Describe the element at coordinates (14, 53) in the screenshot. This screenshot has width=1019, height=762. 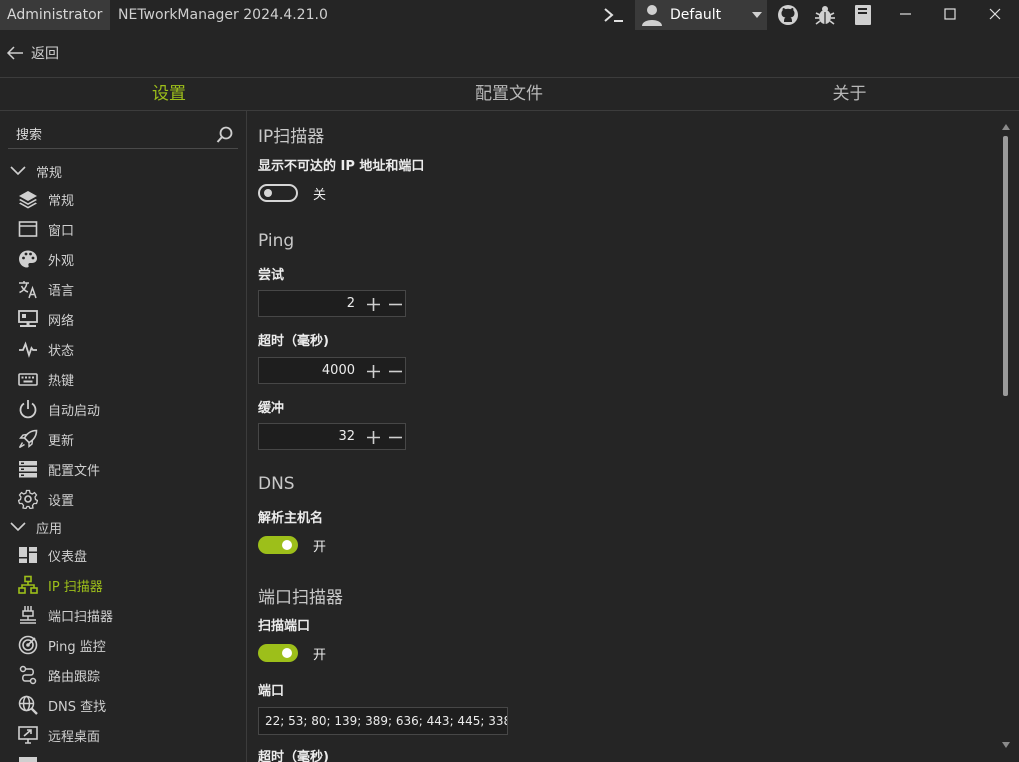
I see `arrow-left-icon` at that location.